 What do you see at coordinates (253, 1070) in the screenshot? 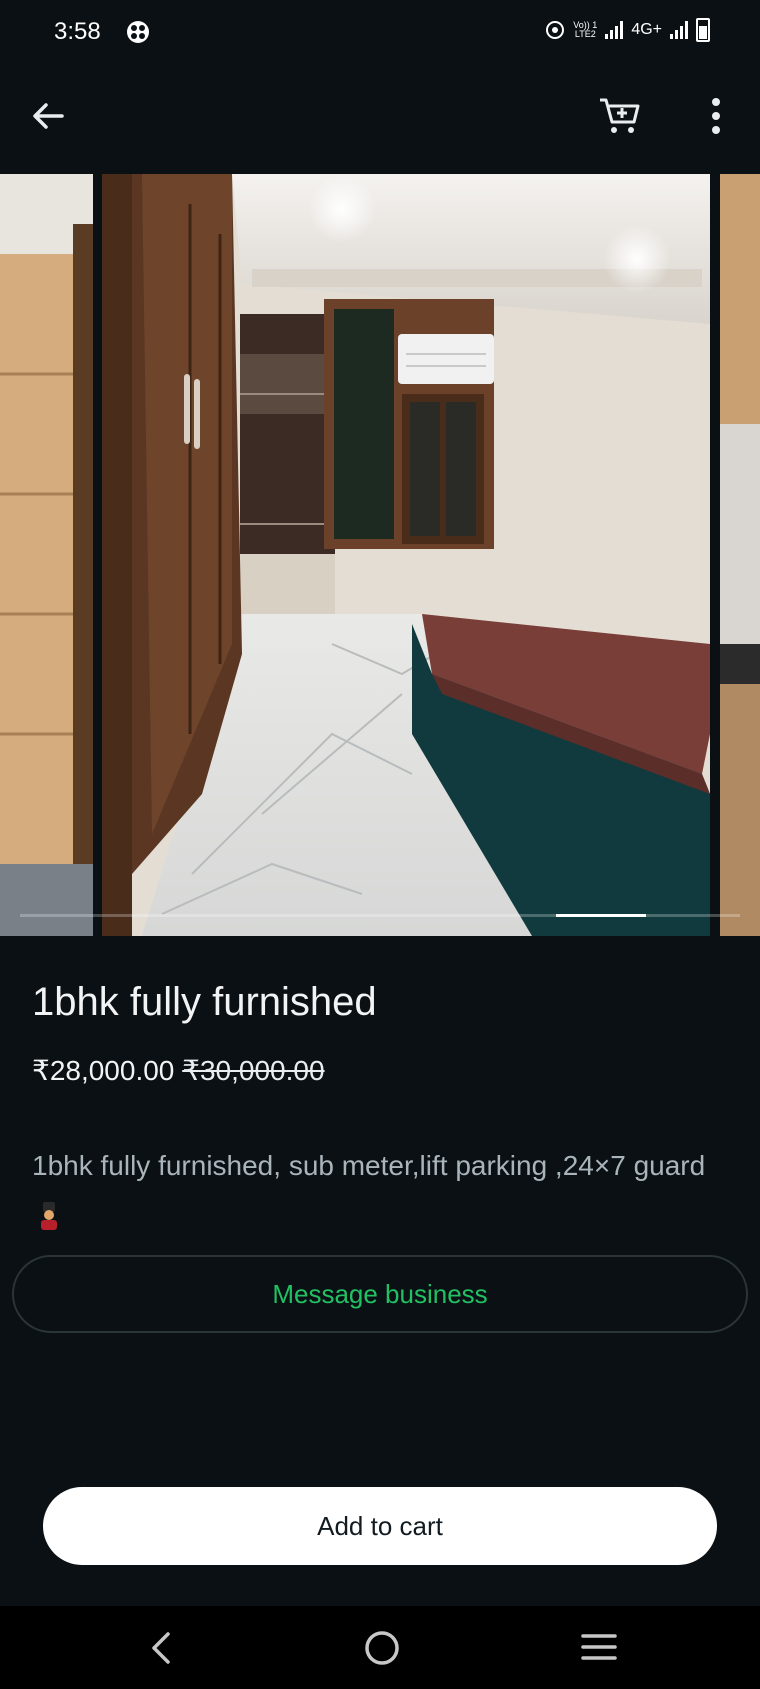
I see `original-price: ₹30,000.00` at bounding box center [253, 1070].